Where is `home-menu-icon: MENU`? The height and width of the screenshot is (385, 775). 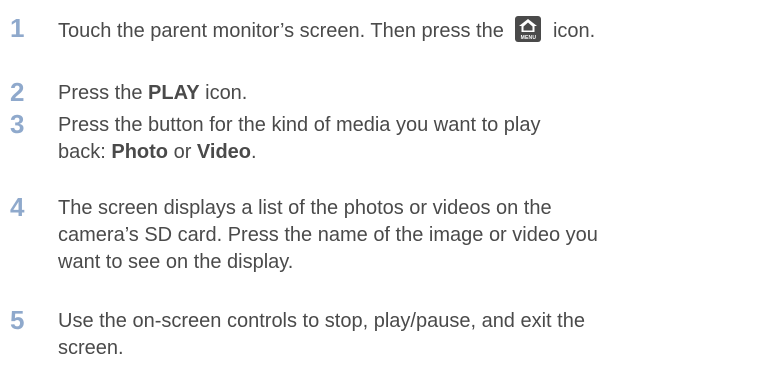
home-menu-icon: MENU is located at coordinates (528, 29).